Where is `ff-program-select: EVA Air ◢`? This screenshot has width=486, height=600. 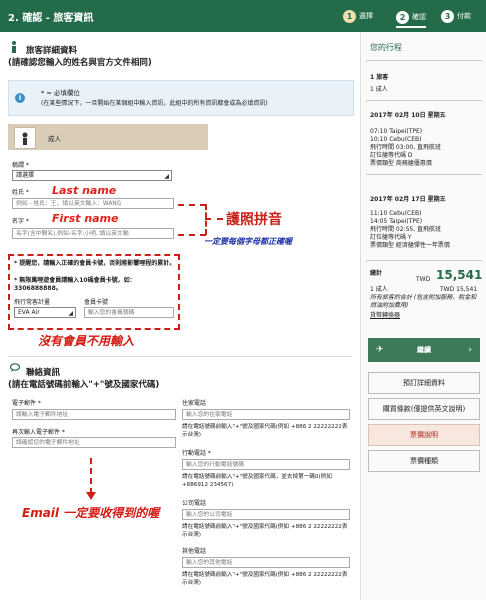 ff-program-select: EVA Air ◢ is located at coordinates (45, 312).